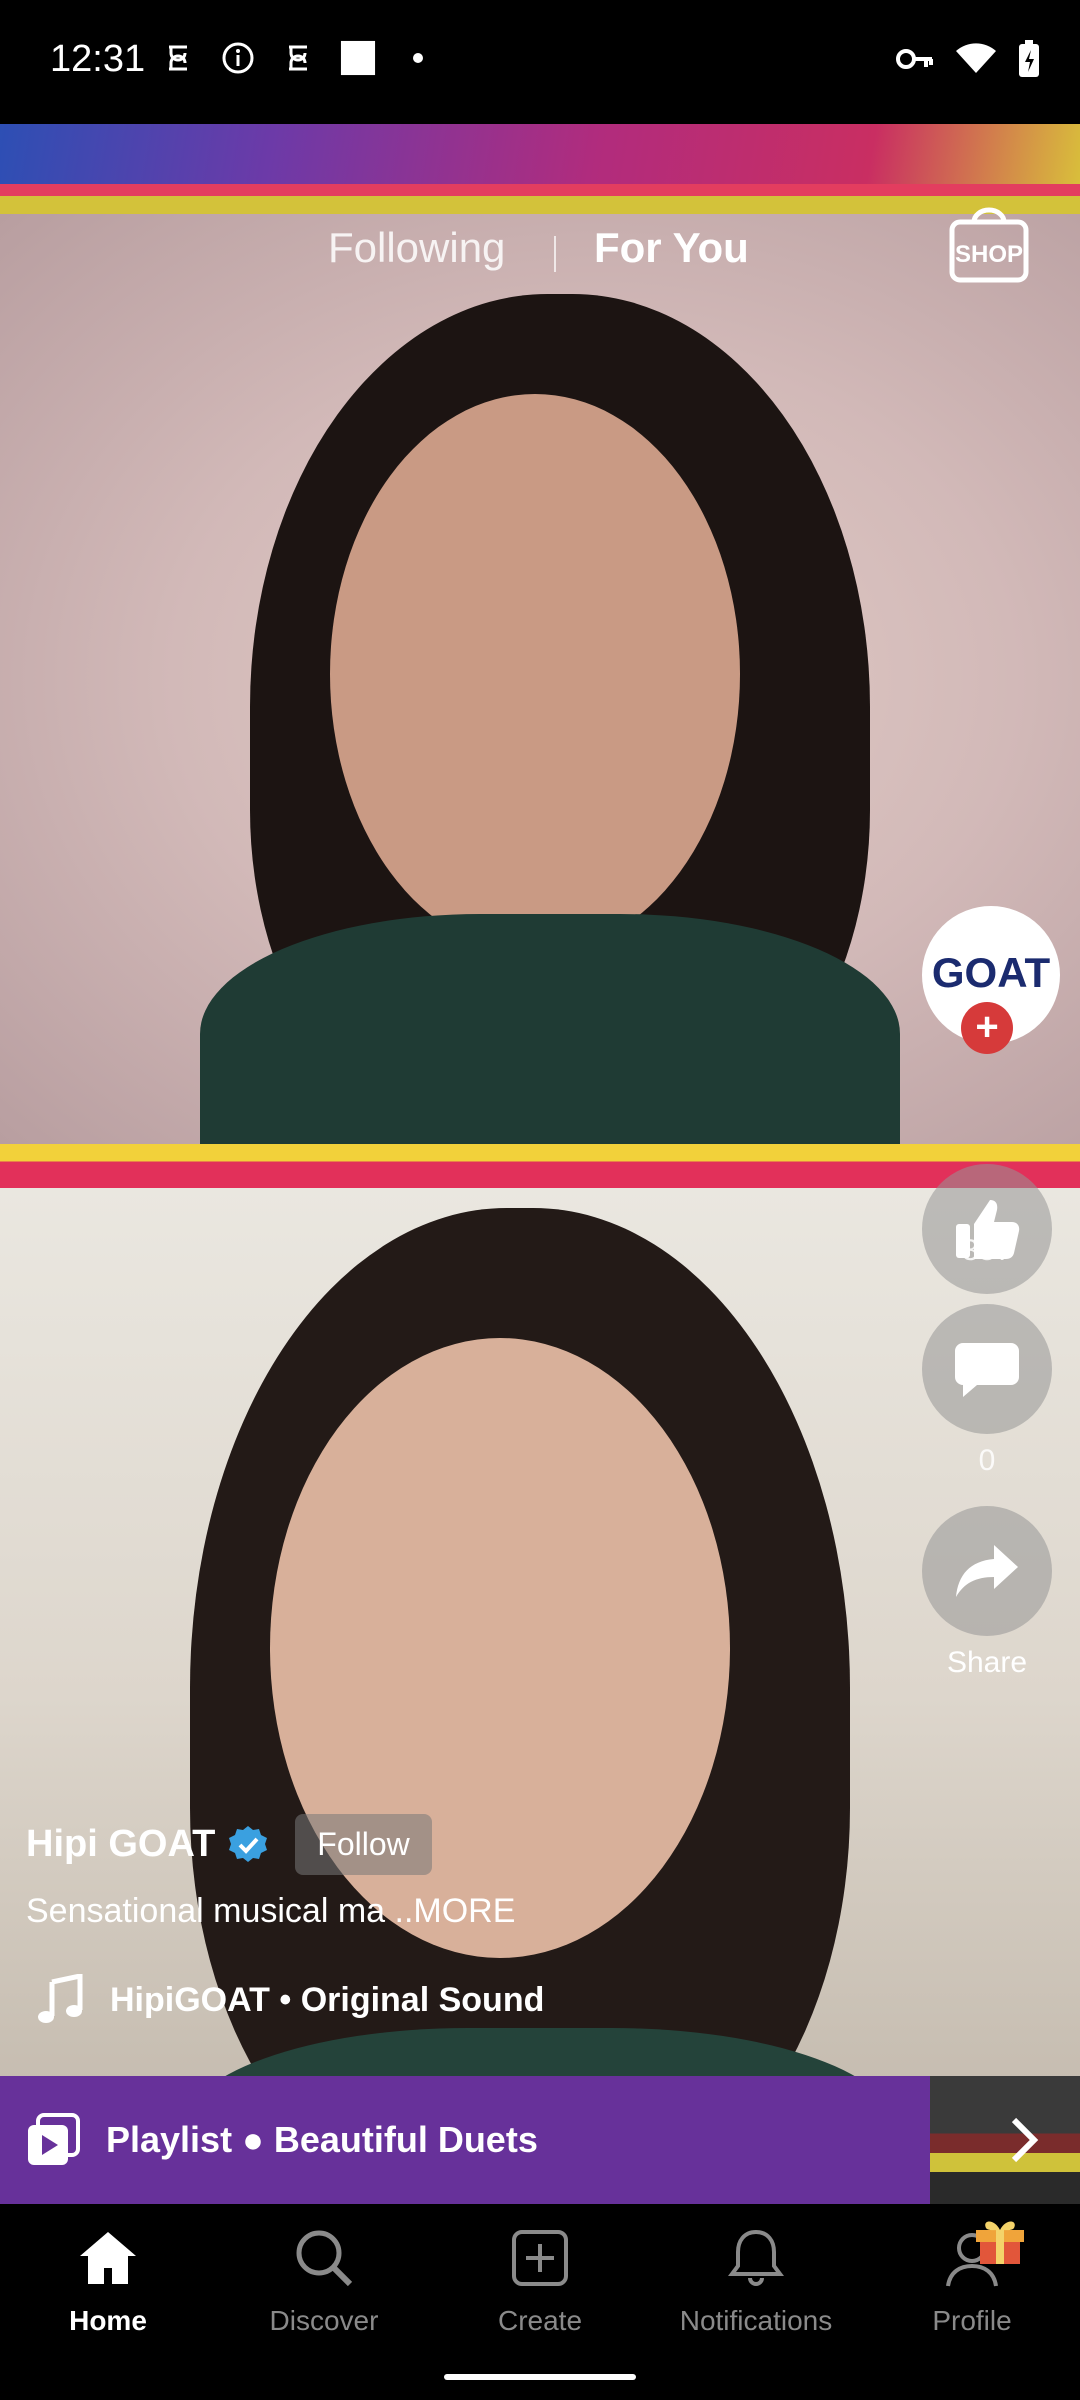 This screenshot has height=2400, width=1080. I want to click on shop-button: SHOP, so click(989, 245).